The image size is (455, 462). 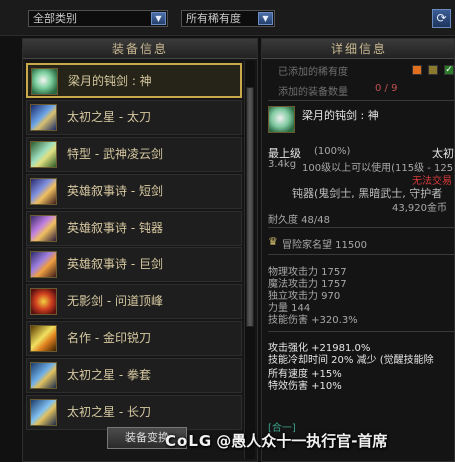 What do you see at coordinates (386, 88) in the screenshot?
I see `added-count-value: 0 / 9` at bounding box center [386, 88].